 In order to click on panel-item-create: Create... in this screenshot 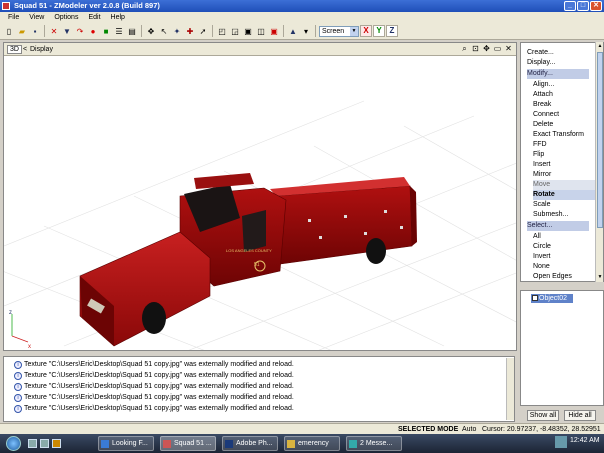, I will do `click(558, 53)`.